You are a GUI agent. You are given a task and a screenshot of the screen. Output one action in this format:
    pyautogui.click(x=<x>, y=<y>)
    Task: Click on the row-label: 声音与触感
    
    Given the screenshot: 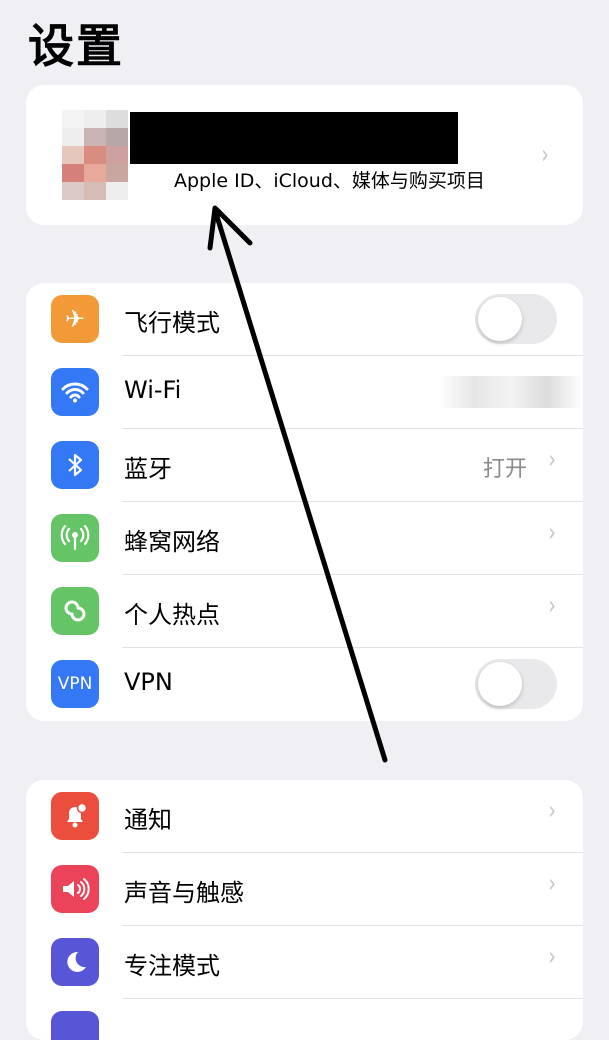 What is the action you would take?
    pyautogui.click(x=184, y=893)
    